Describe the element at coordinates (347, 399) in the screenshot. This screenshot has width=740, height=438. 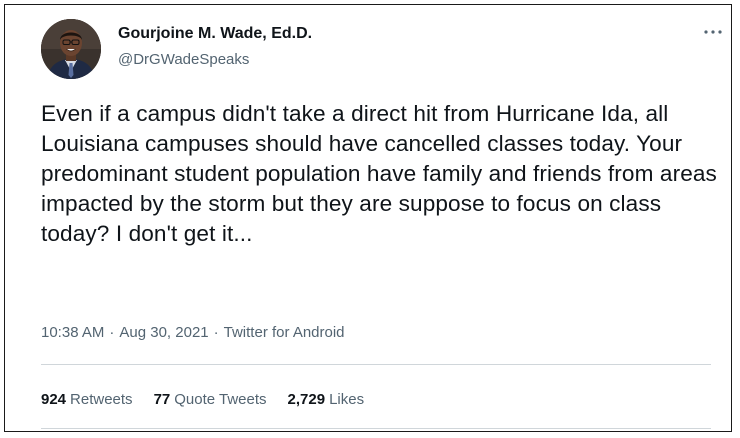
I see `likes-label: Likes` at that location.